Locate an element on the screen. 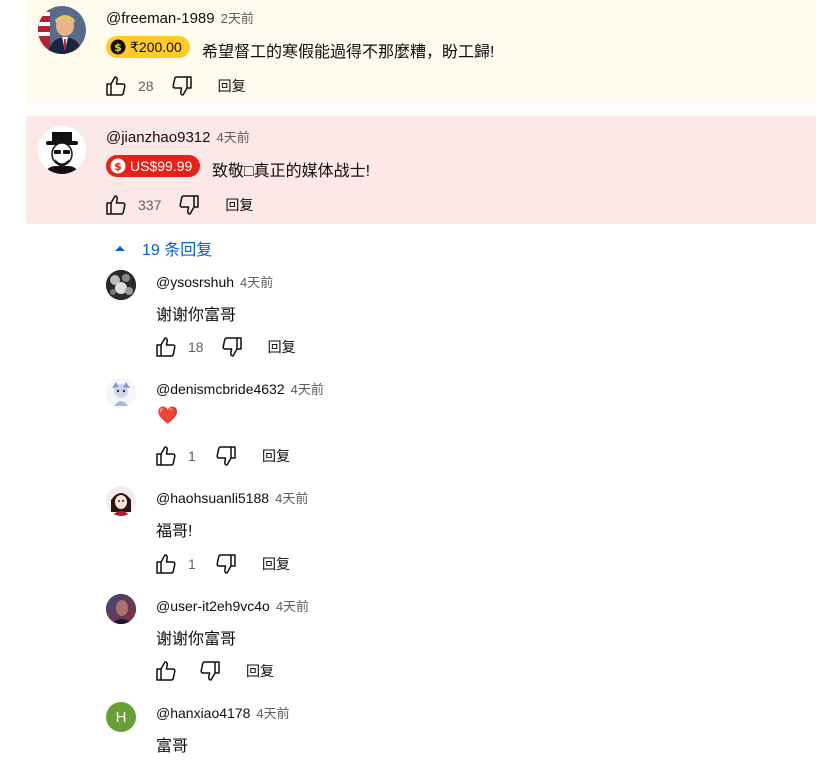 The height and width of the screenshot is (767, 816). comment-actions: 回复 is located at coordinates (213, 671).